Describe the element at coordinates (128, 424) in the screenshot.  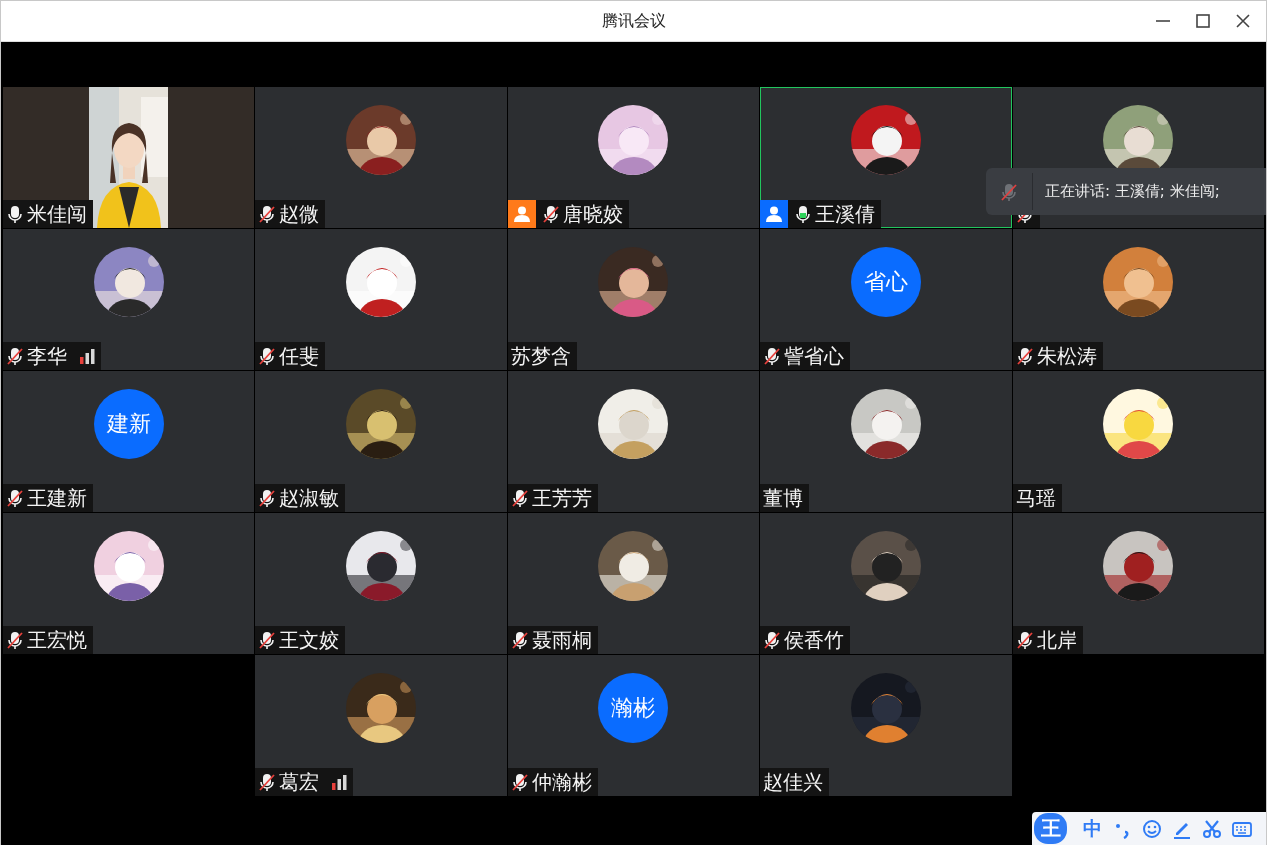
I see `initials-avatar: 建新` at that location.